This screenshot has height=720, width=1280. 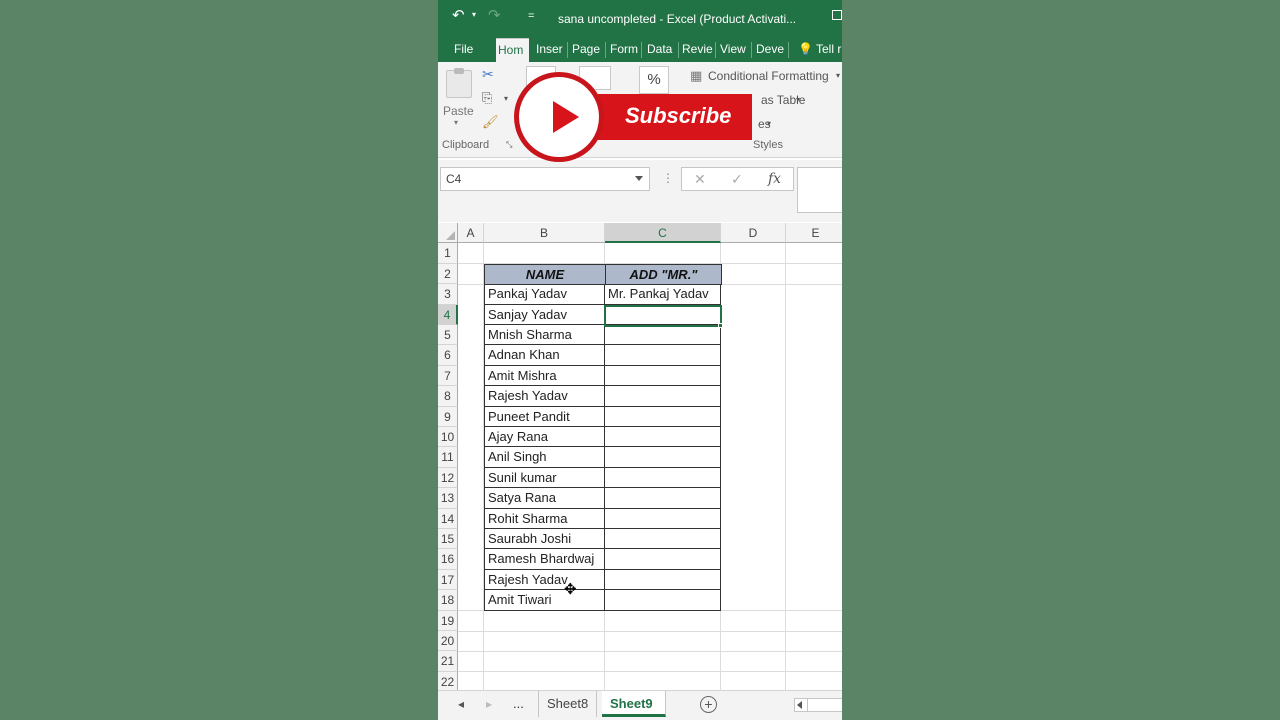 What do you see at coordinates (544, 518) in the screenshot?
I see `name-cell: Rohit Sharma` at bounding box center [544, 518].